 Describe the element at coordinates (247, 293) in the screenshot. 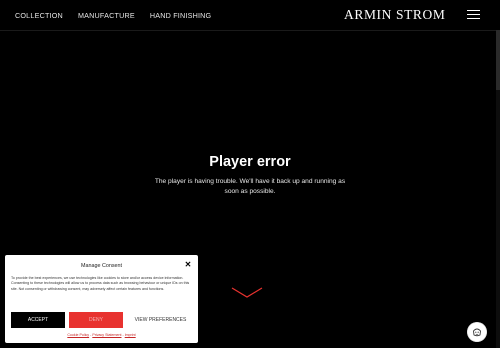

I see `chevron-down-icon` at that location.